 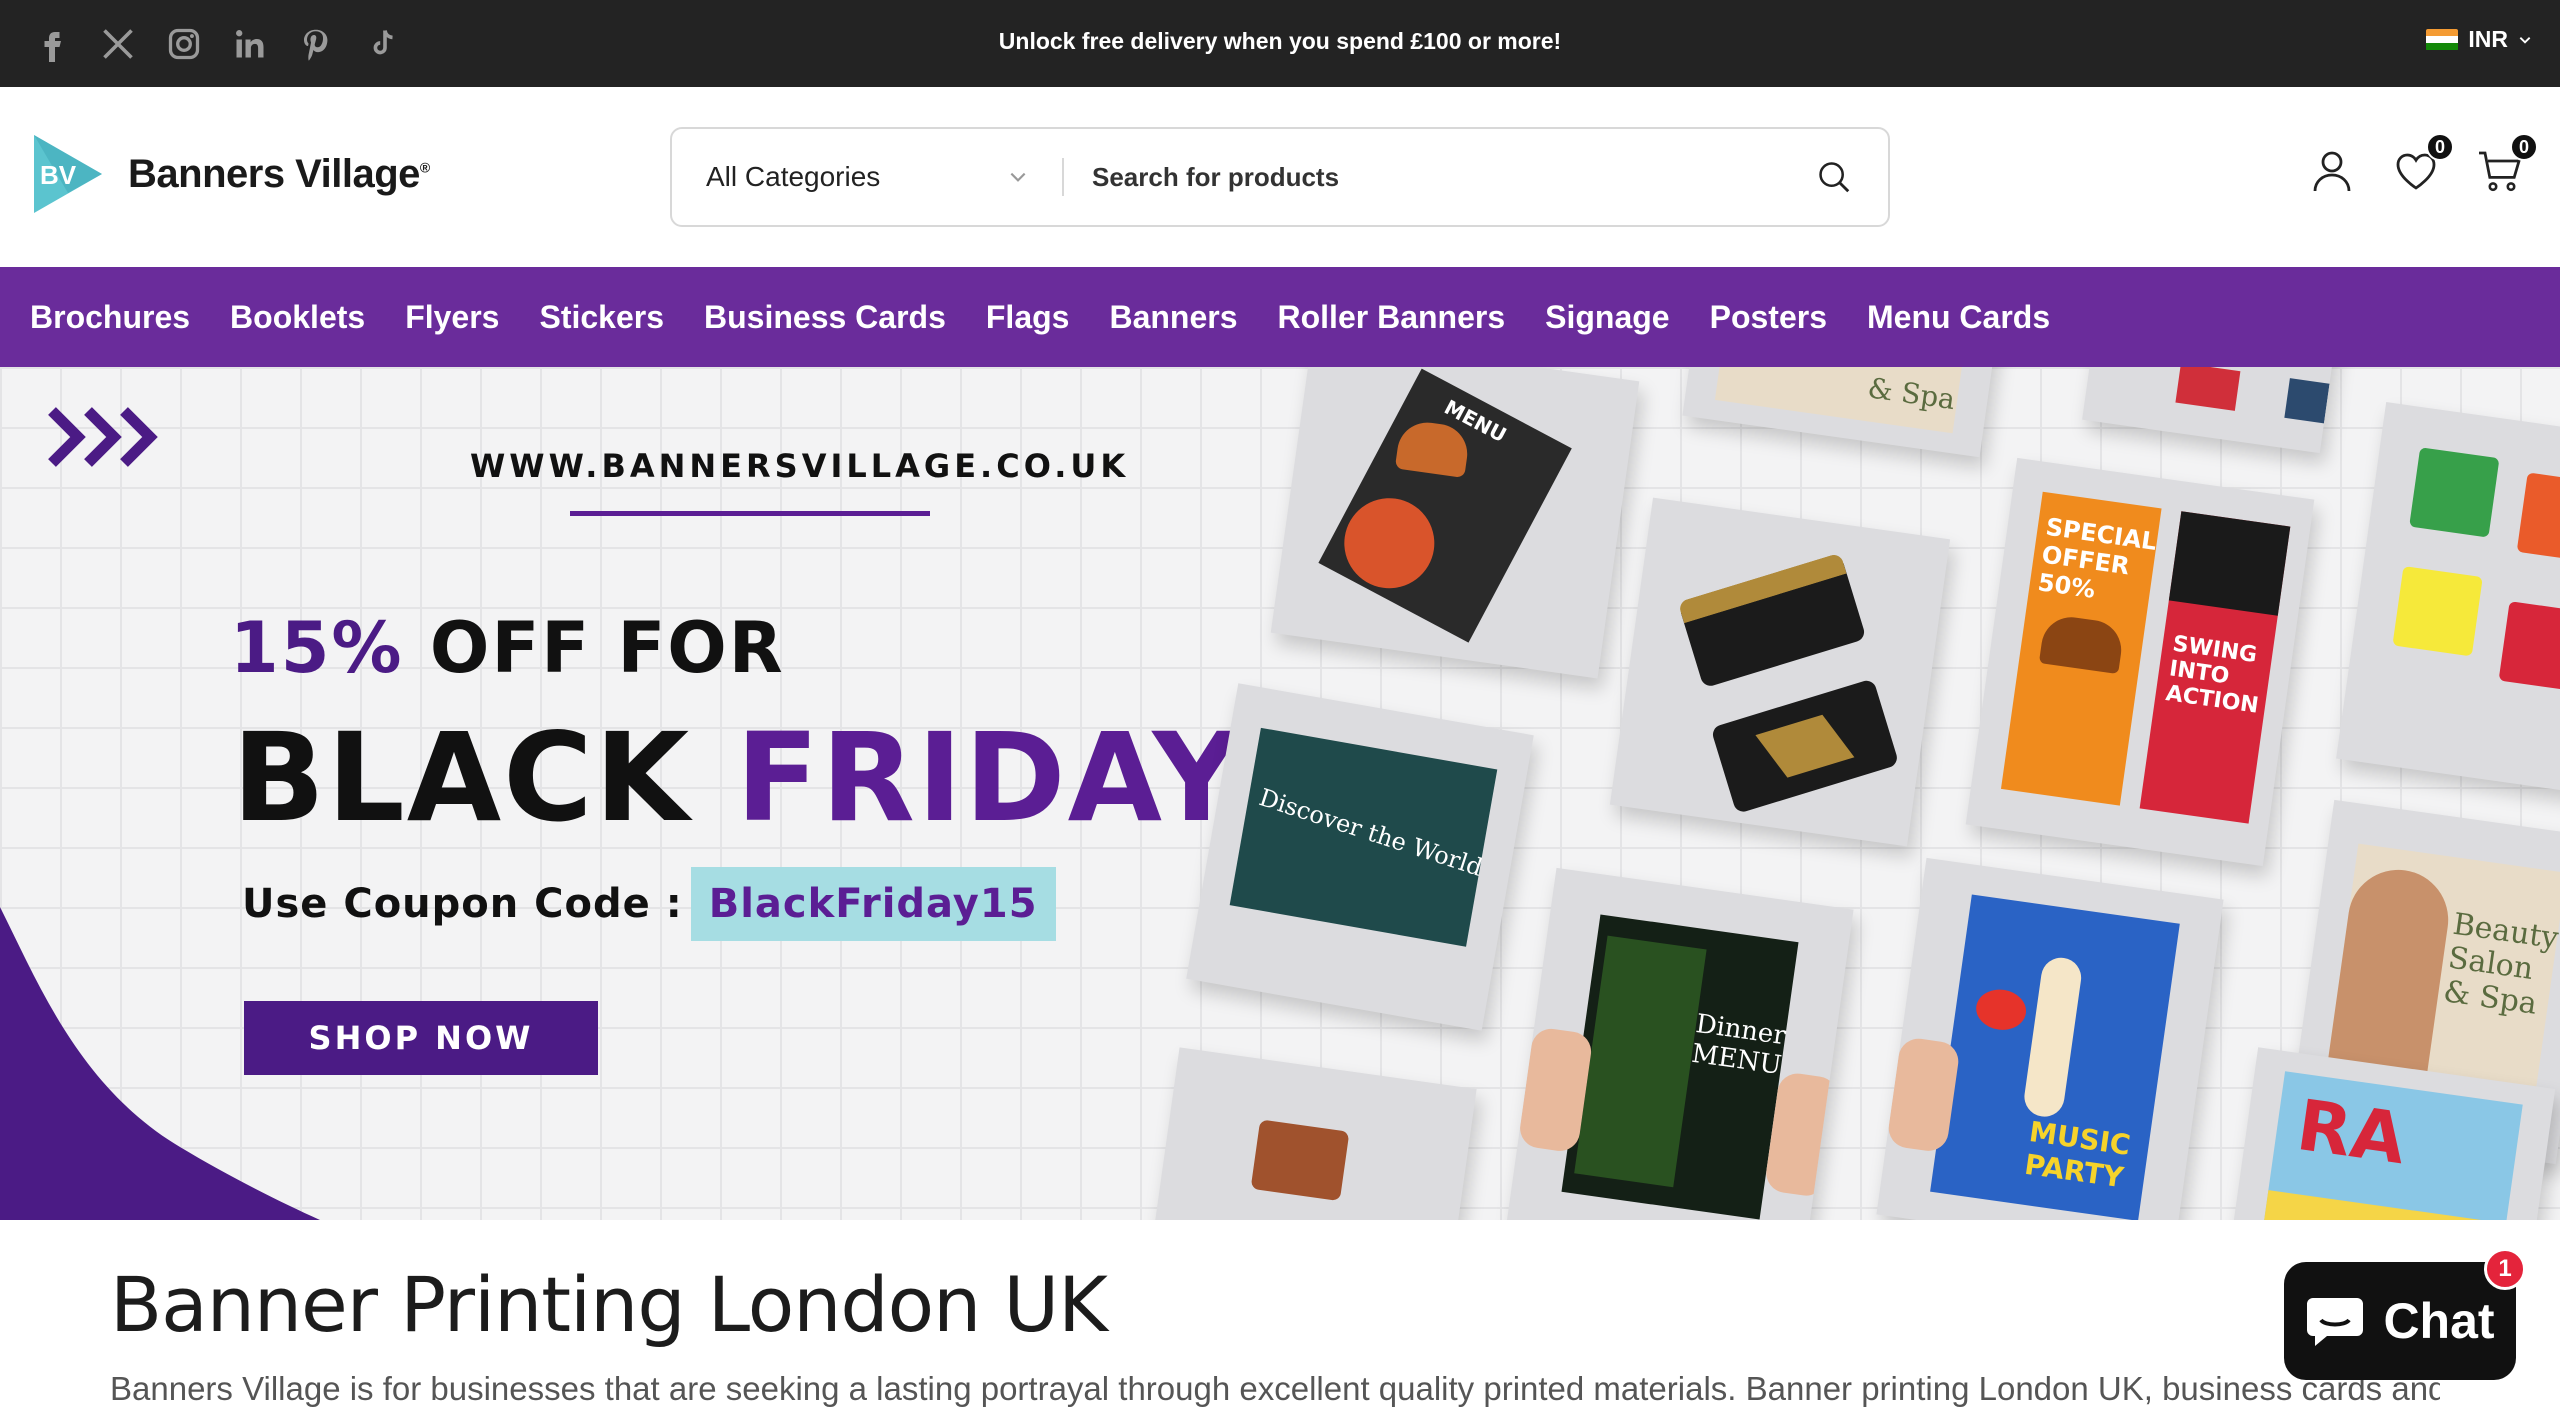 What do you see at coordinates (2440, 147) in the screenshot?
I see `wishlist-count-badge: 0` at bounding box center [2440, 147].